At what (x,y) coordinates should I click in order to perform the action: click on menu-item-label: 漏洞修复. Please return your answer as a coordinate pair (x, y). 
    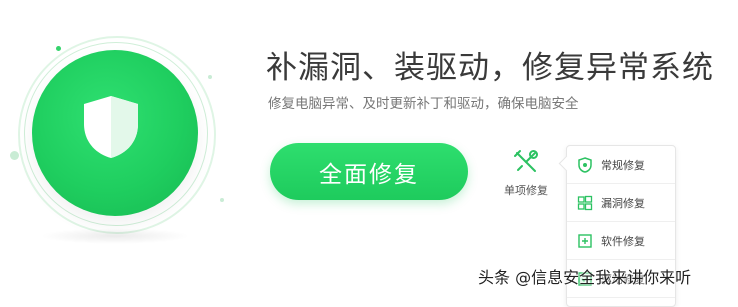
    Looking at the image, I should click on (623, 203).